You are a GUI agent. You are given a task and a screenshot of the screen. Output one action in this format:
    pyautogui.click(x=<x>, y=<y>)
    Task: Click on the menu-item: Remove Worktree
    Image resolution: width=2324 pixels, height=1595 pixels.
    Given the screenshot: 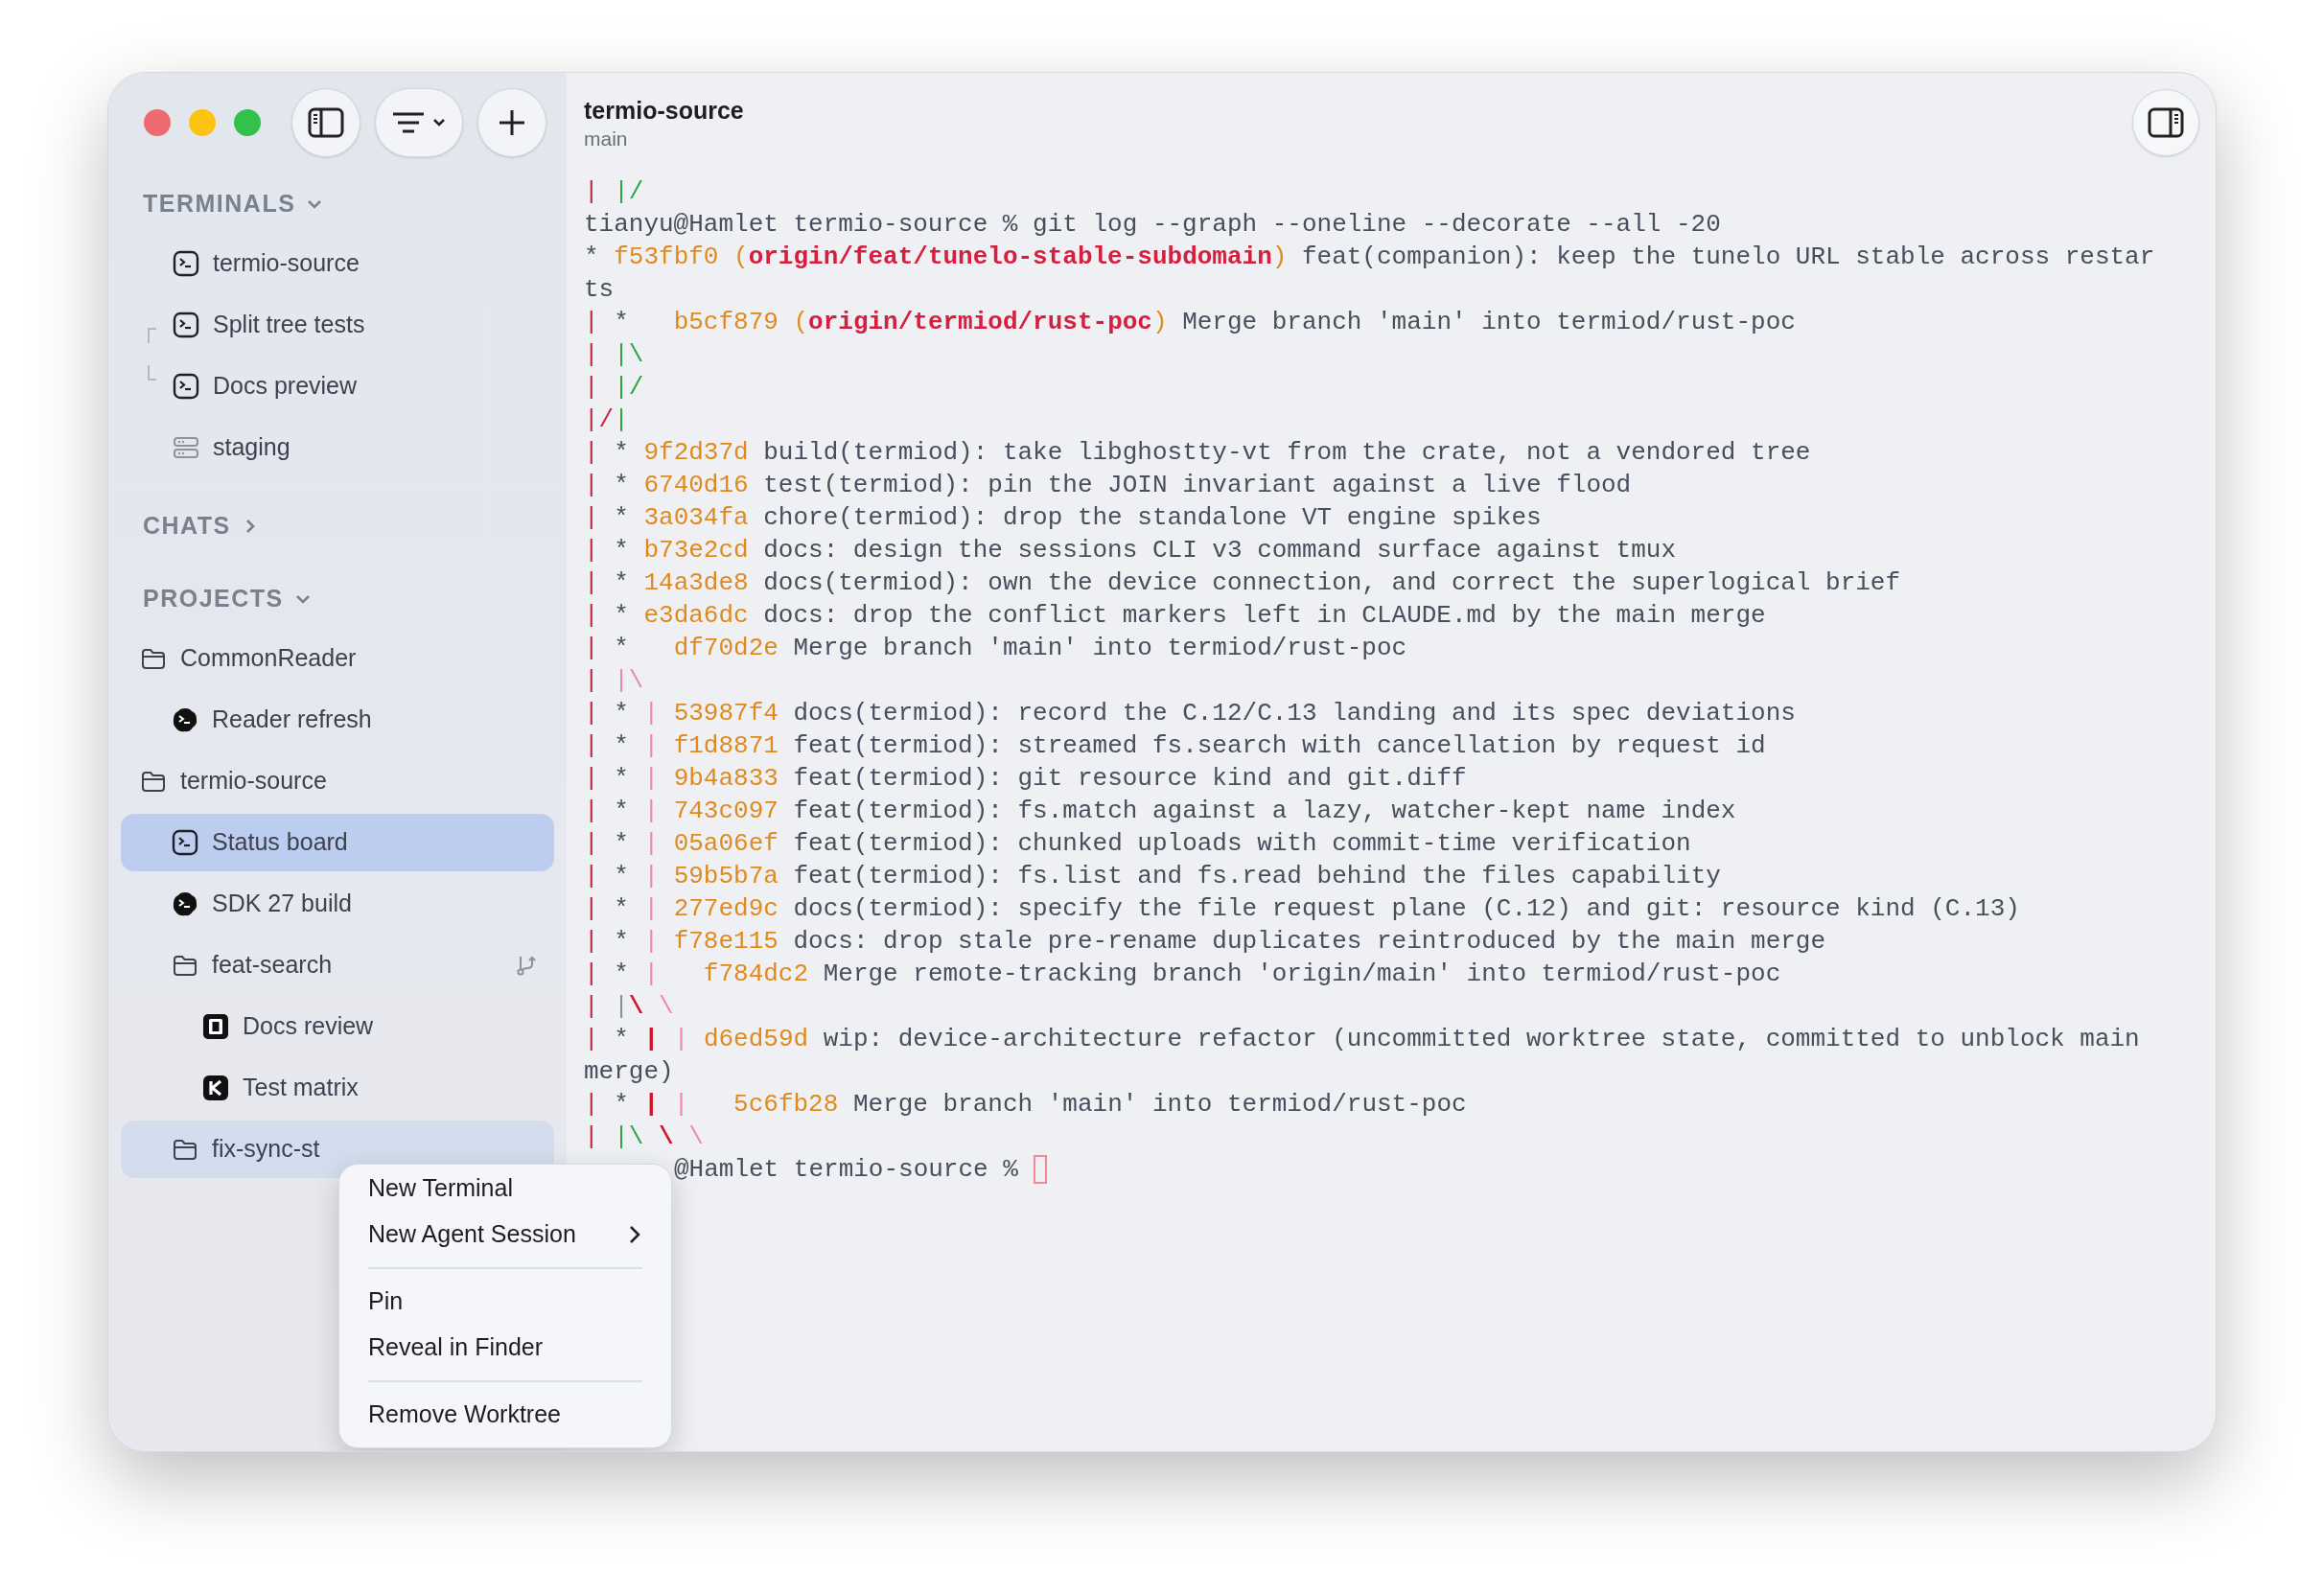 What is the action you would take?
    pyautogui.click(x=505, y=1415)
    